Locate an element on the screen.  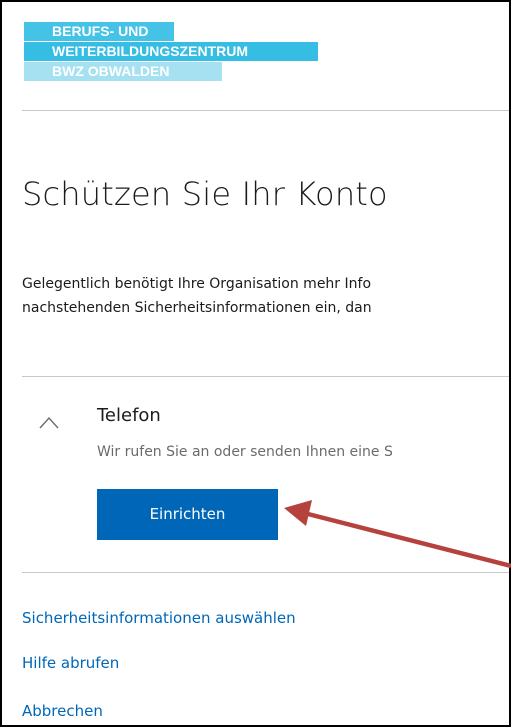
method-title: Telefon is located at coordinates (129, 415).